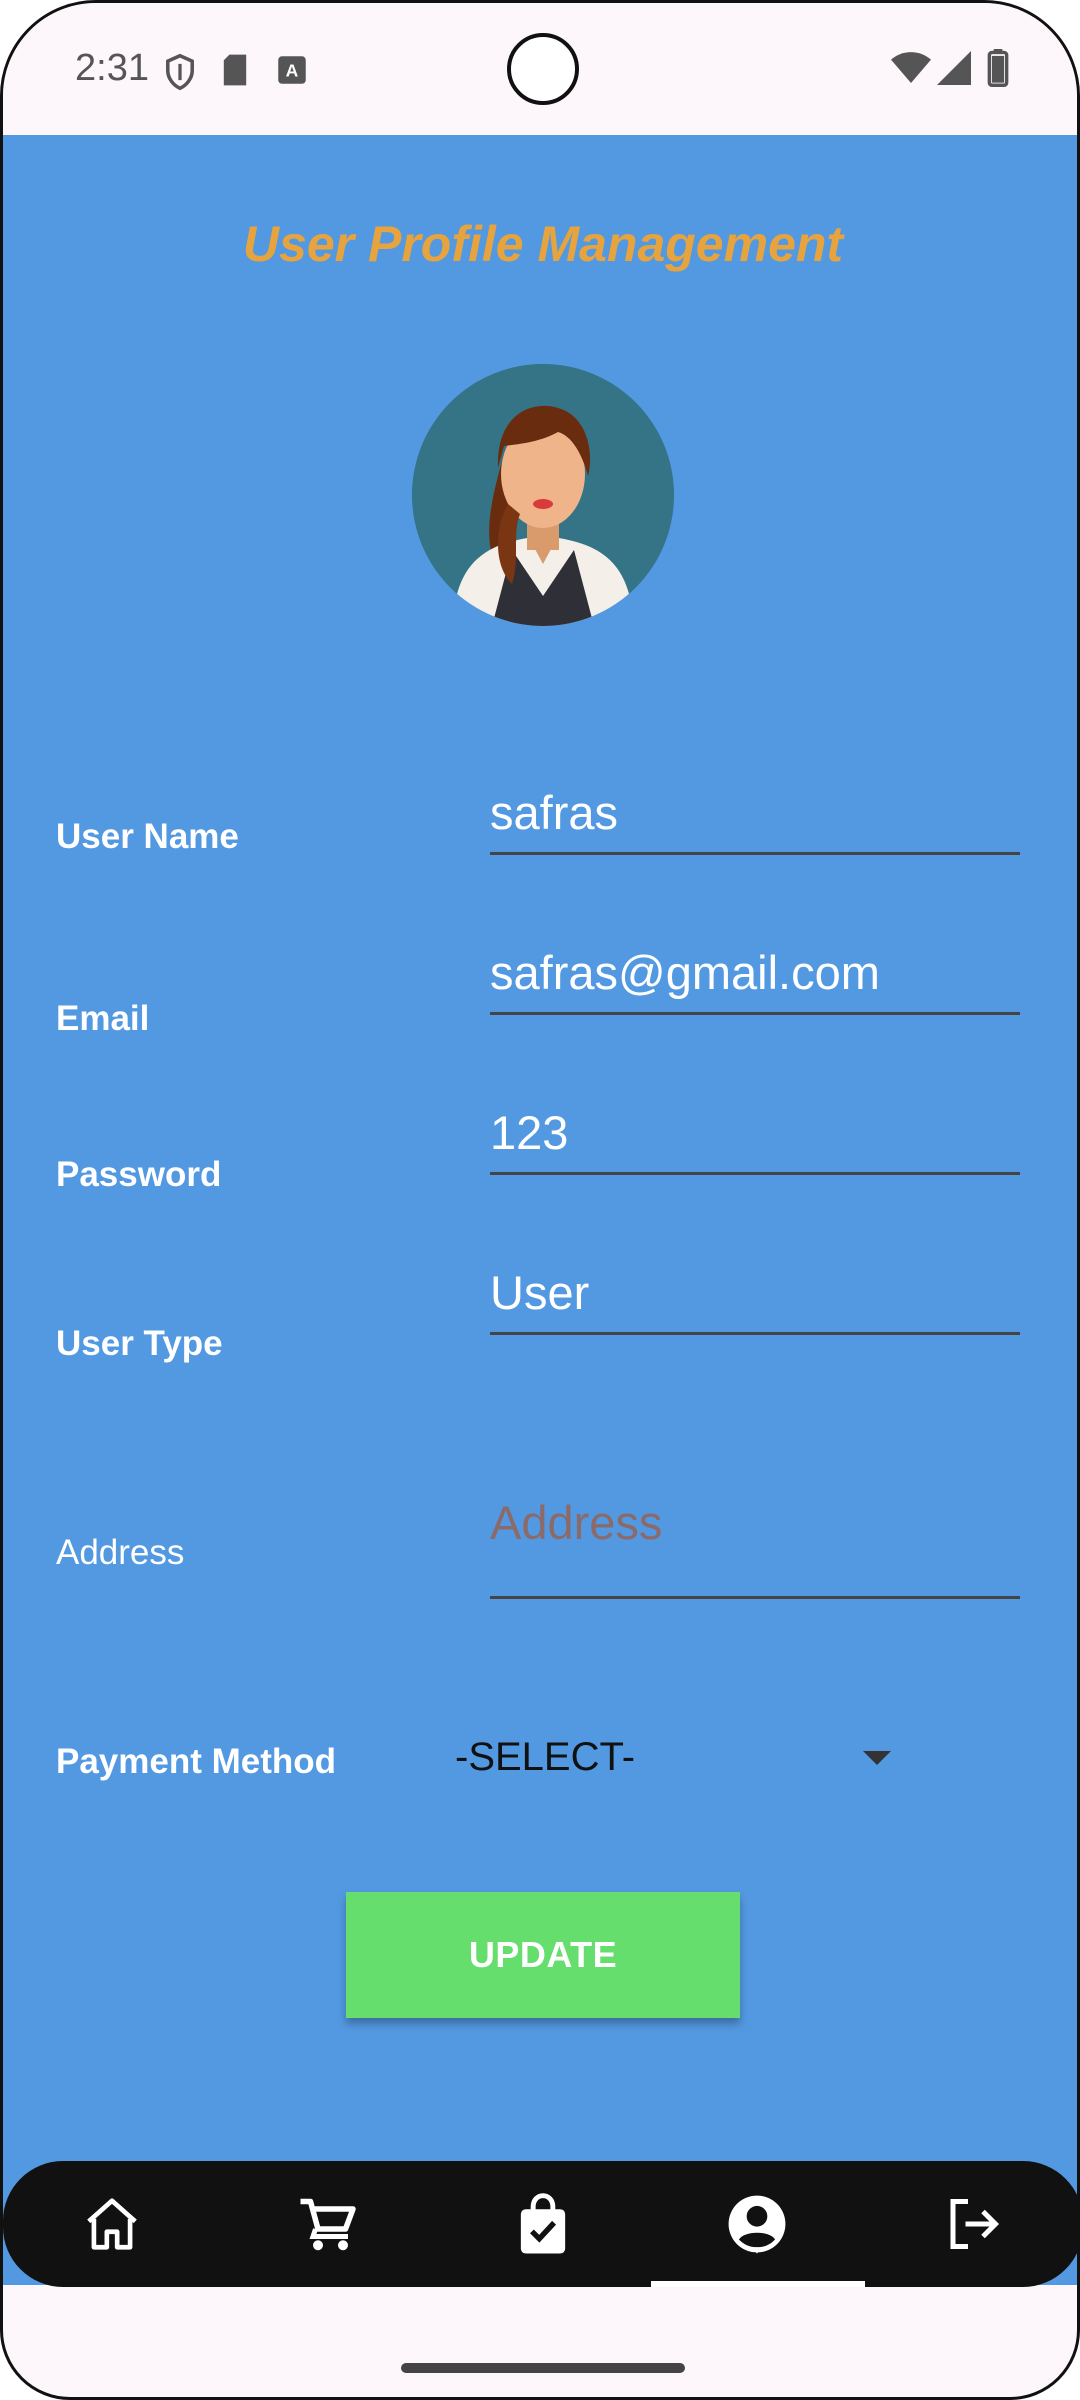 This screenshot has height=2400, width=1080. What do you see at coordinates (545, 1757) in the screenshot?
I see `payment-method-selected: -SELECT-` at bounding box center [545, 1757].